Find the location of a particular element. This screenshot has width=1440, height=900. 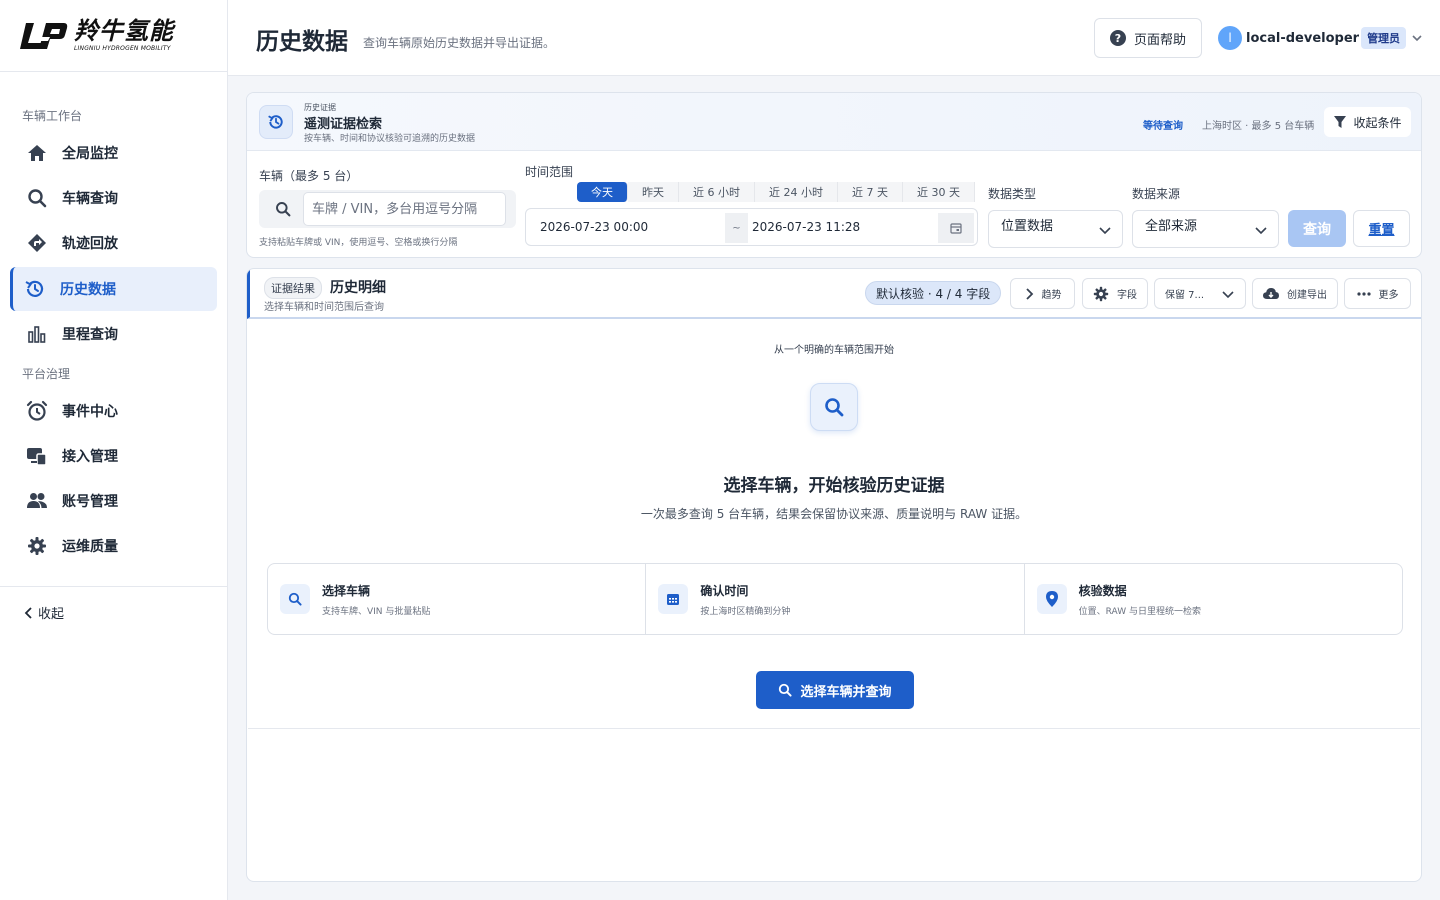

sidebar-item-label: 轨迹回放 is located at coordinates (90, 244).